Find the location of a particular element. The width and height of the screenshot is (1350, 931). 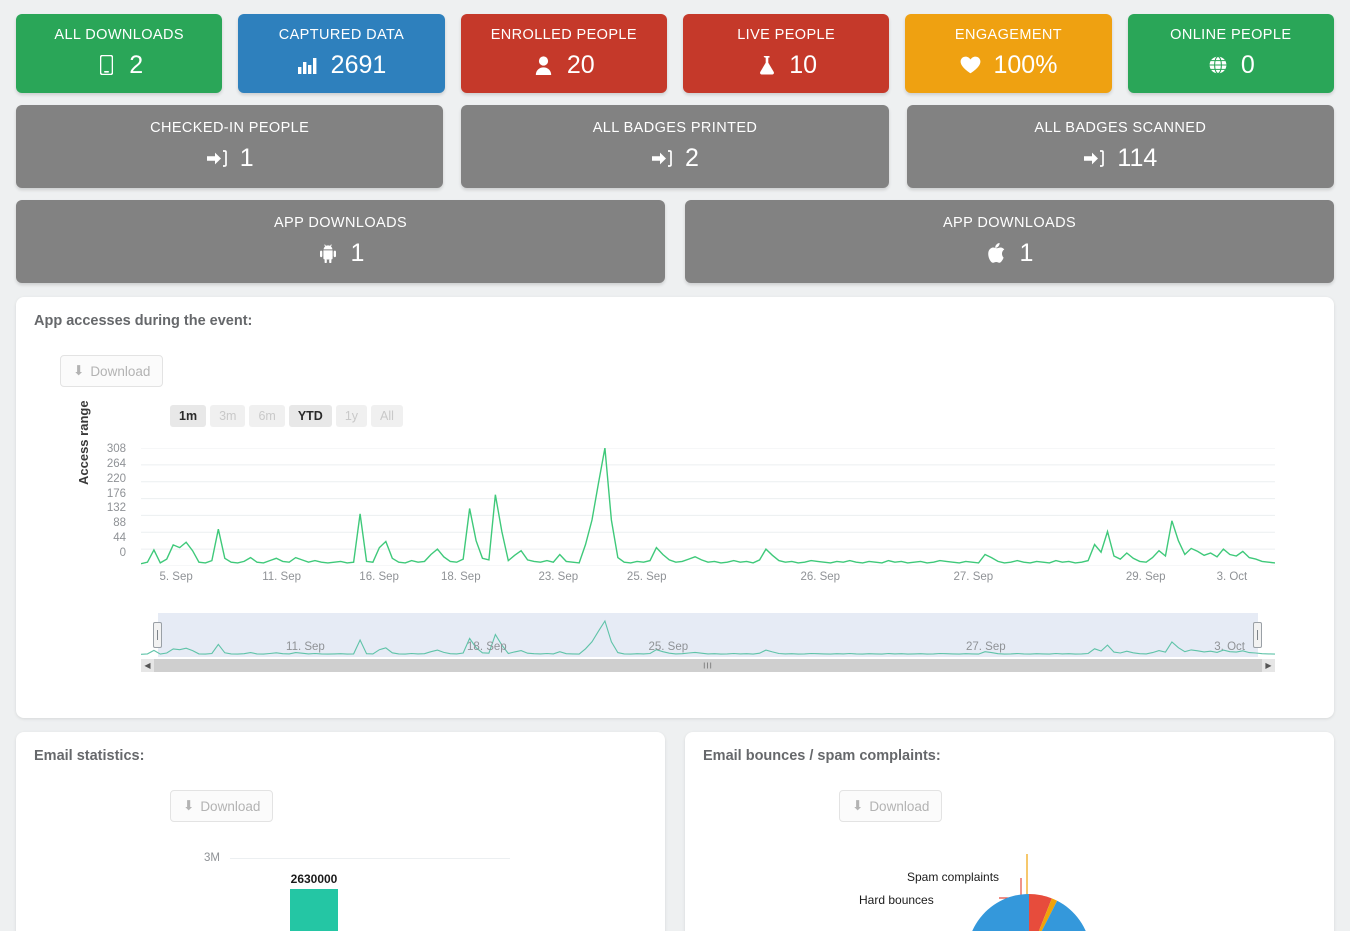

kpi-card-live-people: LIVE PEOPLE 10 is located at coordinates (786, 53).